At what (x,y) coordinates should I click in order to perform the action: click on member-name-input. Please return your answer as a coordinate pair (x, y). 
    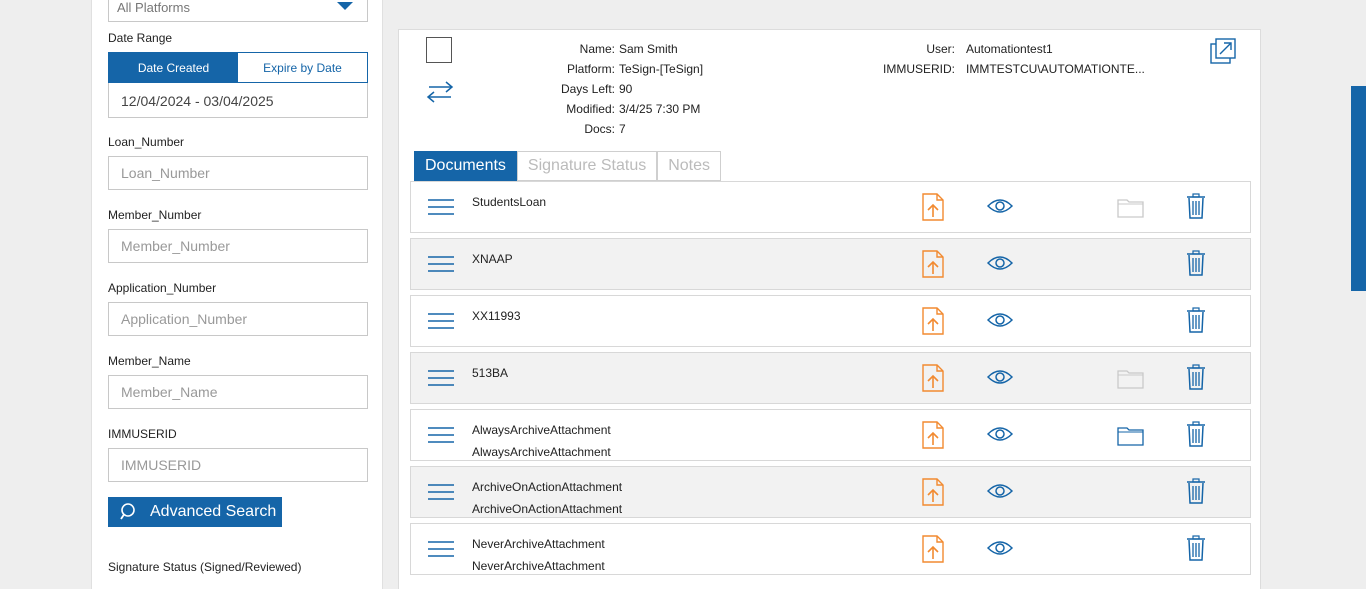
    Looking at the image, I should click on (238, 392).